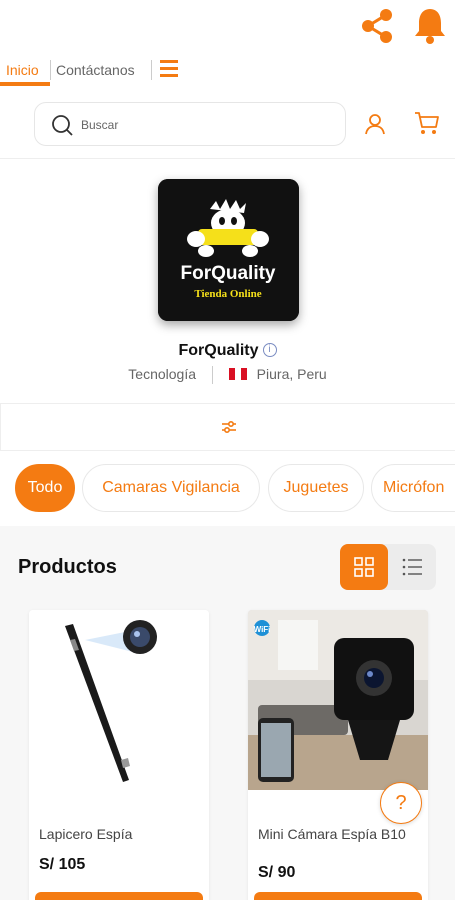 The image size is (455, 900). I want to click on product-card: WiFi Mini Cámara Espía B10 S/ 90, so click(338, 755).